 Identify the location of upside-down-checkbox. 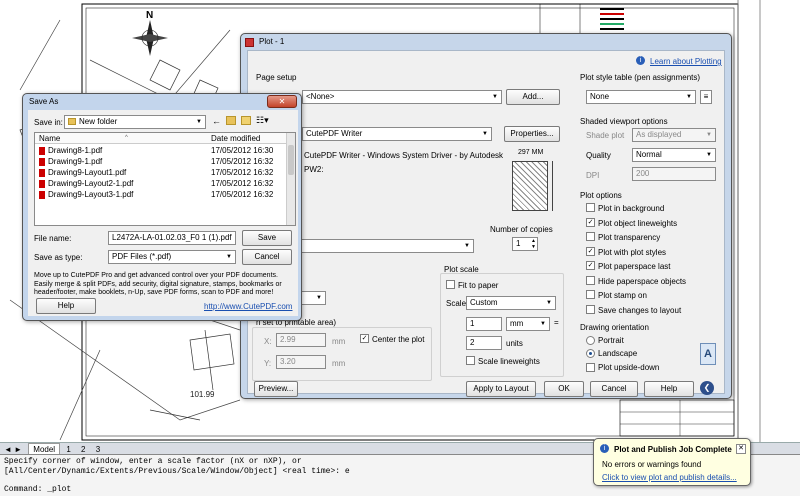
(590, 367).